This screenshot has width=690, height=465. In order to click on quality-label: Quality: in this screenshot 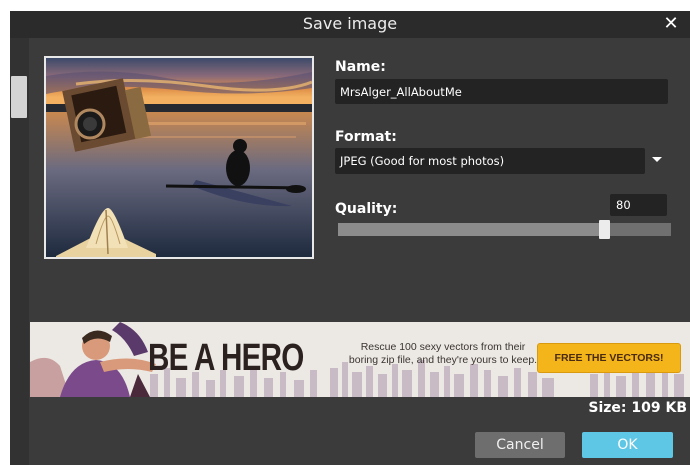, I will do `click(366, 209)`.